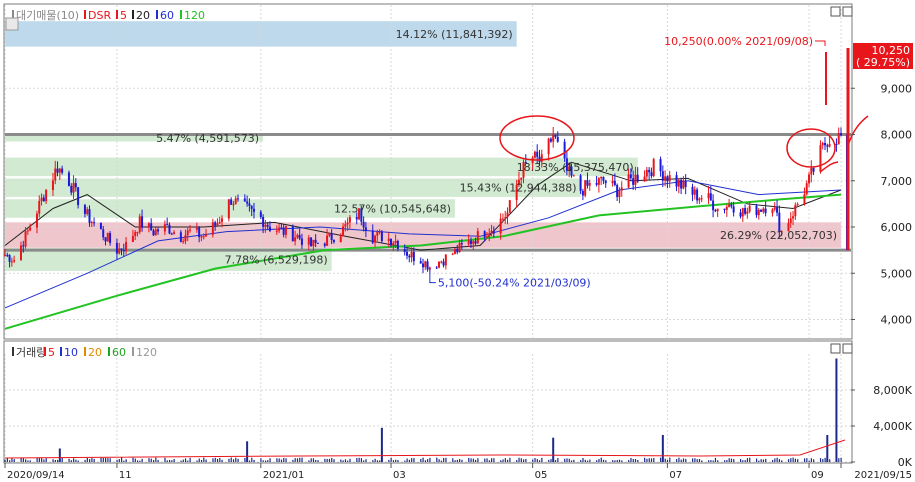 The height and width of the screenshot is (482, 915). What do you see at coordinates (458, 472) in the screenshot?
I see `date-axis: 2020/09/14 11 2021/01 03 05 07 09 2021/09/15` at bounding box center [458, 472].